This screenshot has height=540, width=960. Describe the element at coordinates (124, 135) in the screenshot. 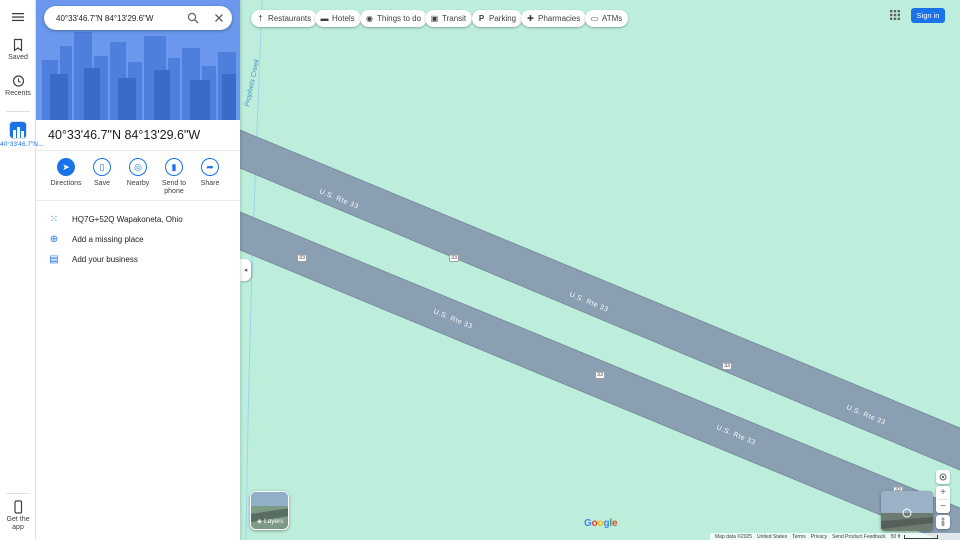

I see `place-title: 40°33'46.7"N 84°13'29.6"W` at that location.